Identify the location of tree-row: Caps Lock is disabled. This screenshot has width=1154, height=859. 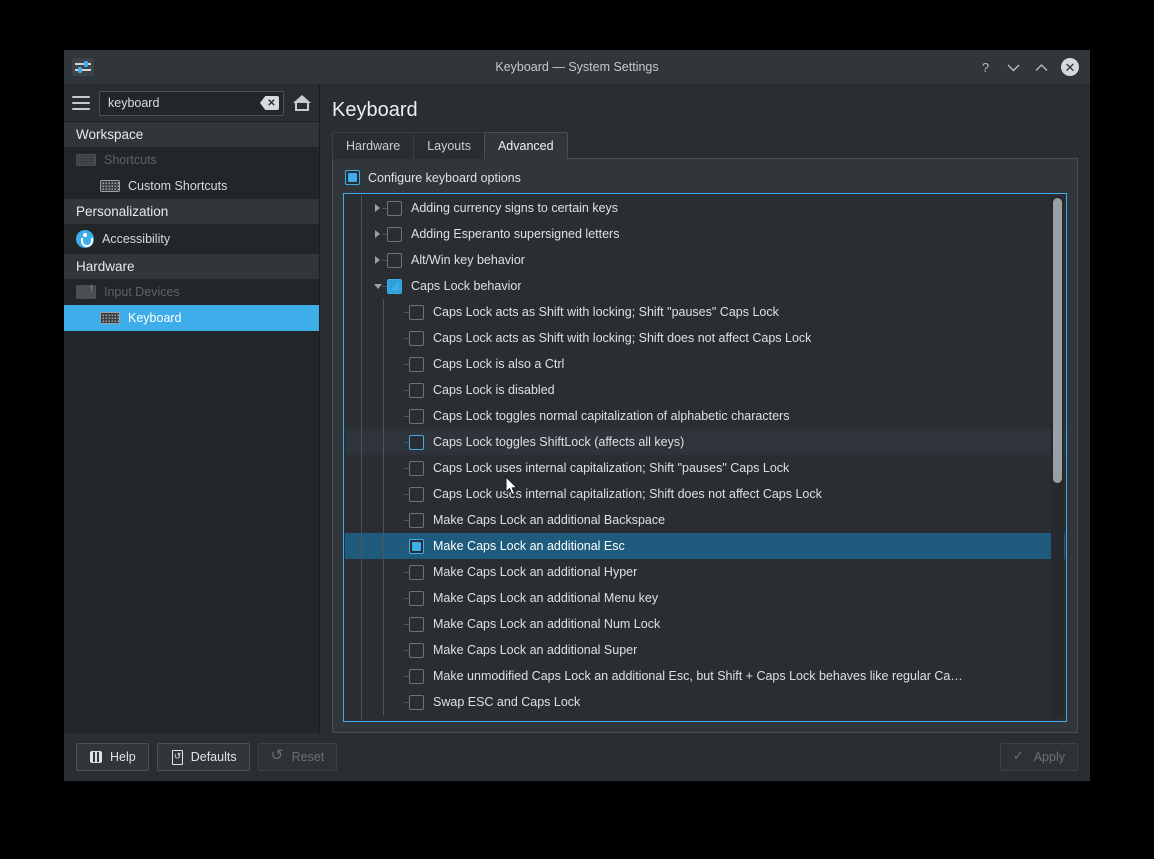
(705, 390).